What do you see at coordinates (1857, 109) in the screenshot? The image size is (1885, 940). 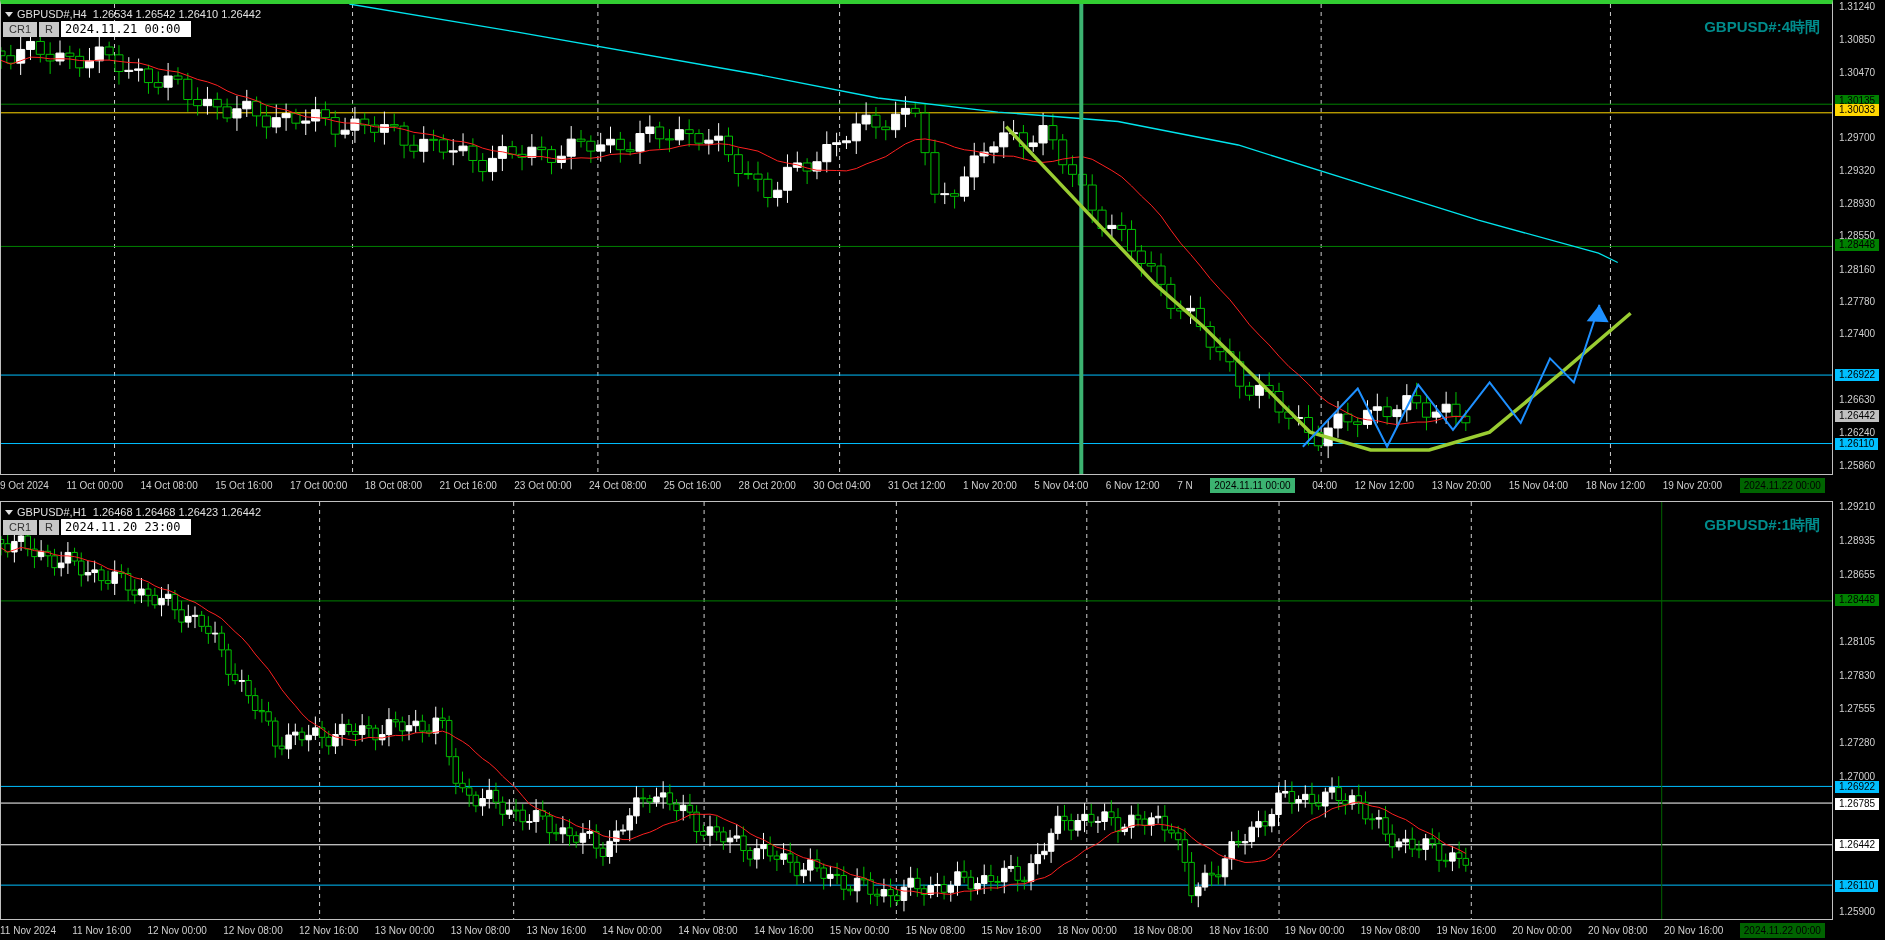 I see `price-tag: 1.30033` at bounding box center [1857, 109].